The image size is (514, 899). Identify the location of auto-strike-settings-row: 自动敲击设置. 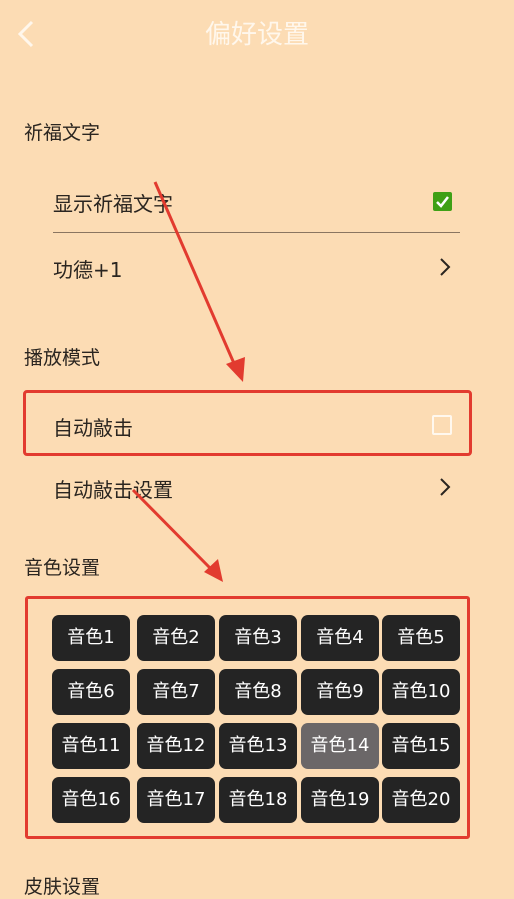
(242, 486).